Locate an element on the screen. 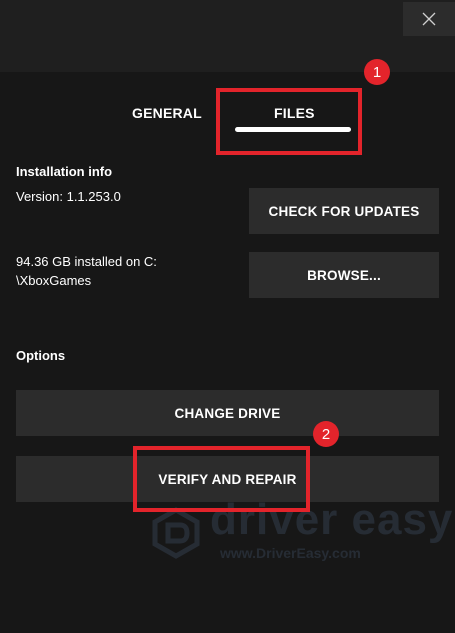 The width and height of the screenshot is (455, 633). install-size-text: 94.36 GB installed on C: is located at coordinates (86, 261).